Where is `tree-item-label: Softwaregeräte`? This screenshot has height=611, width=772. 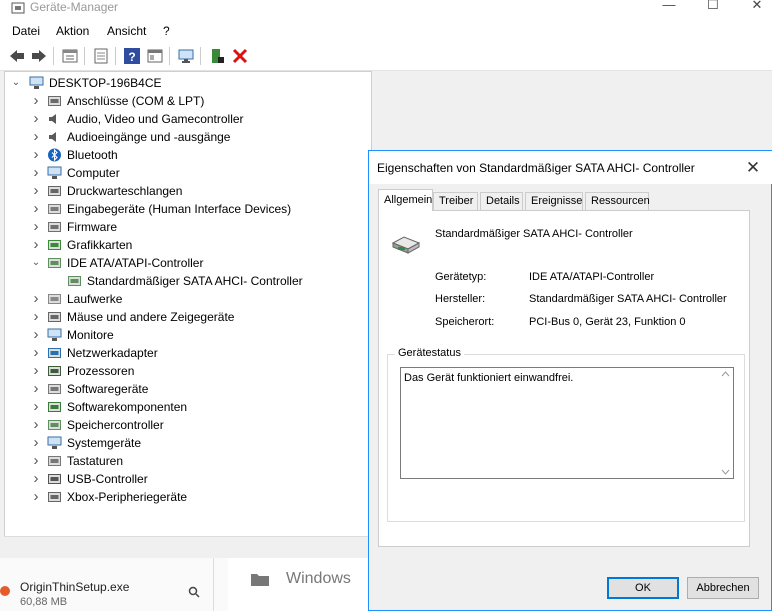 tree-item-label: Softwaregeräte is located at coordinates (108, 389).